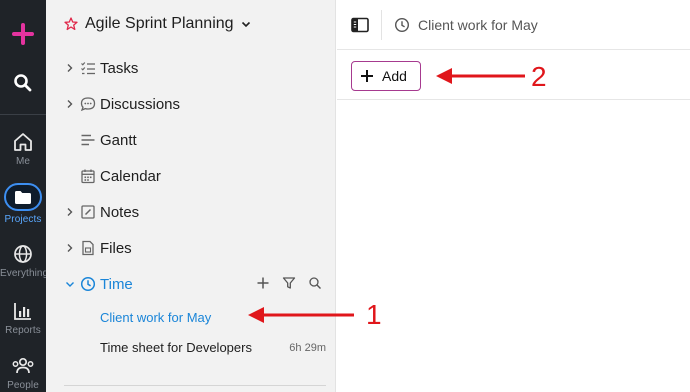 This screenshot has width=690, height=392. I want to click on project-title-text: Agile Sprint Planning, so click(159, 23).